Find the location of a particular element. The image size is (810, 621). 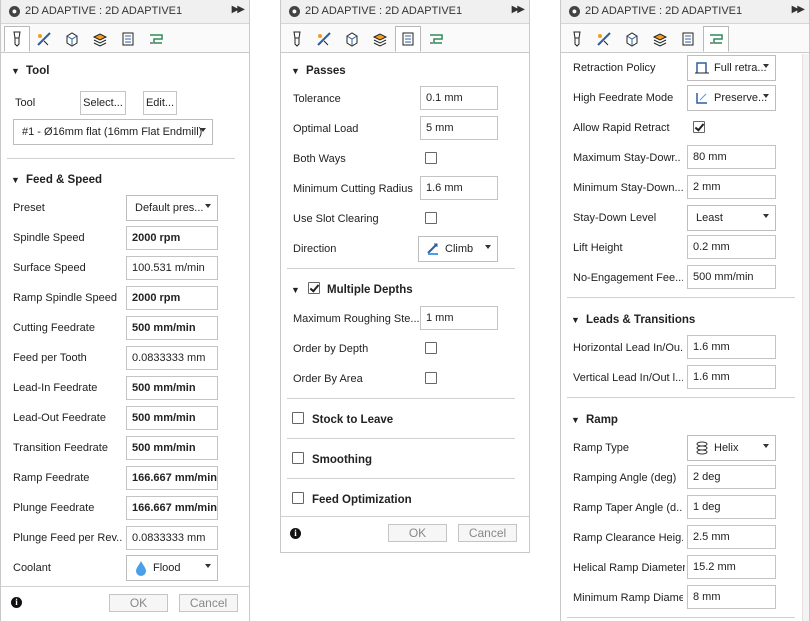

min-ramp-diameter-input: 8 mm is located at coordinates (731, 597).